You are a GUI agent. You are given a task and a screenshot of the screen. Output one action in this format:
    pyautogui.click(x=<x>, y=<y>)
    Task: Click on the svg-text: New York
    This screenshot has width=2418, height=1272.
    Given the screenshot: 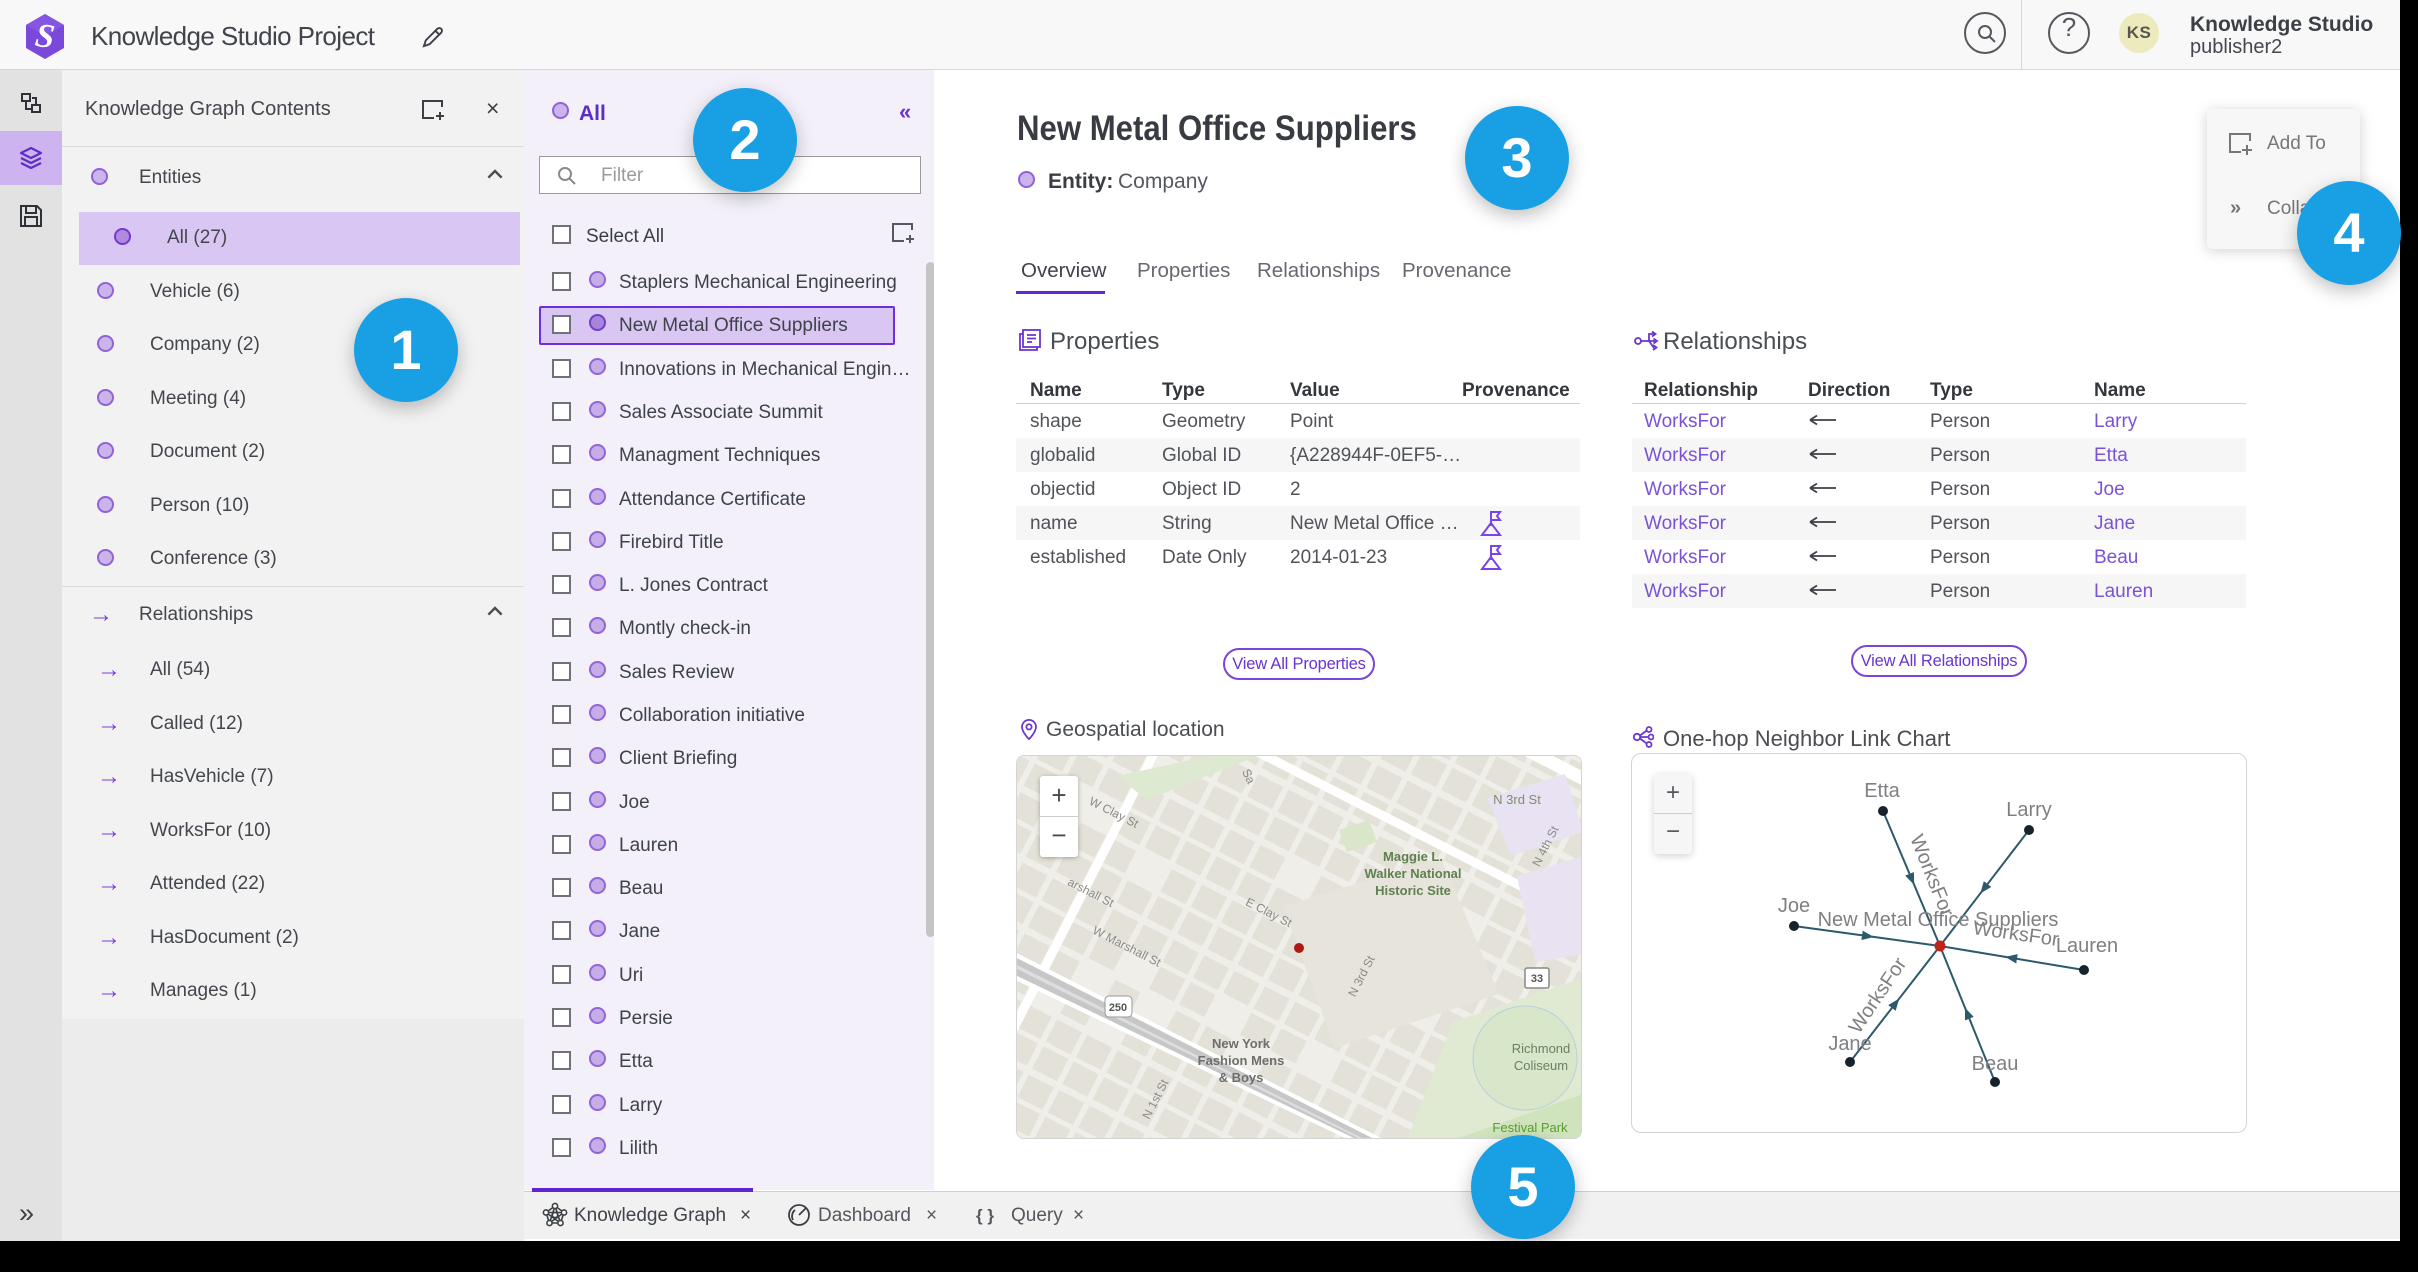 What is the action you would take?
    pyautogui.click(x=1241, y=1043)
    